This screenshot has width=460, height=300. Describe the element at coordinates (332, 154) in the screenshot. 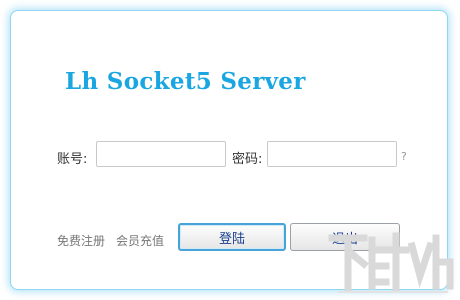

I see `password-input` at that location.